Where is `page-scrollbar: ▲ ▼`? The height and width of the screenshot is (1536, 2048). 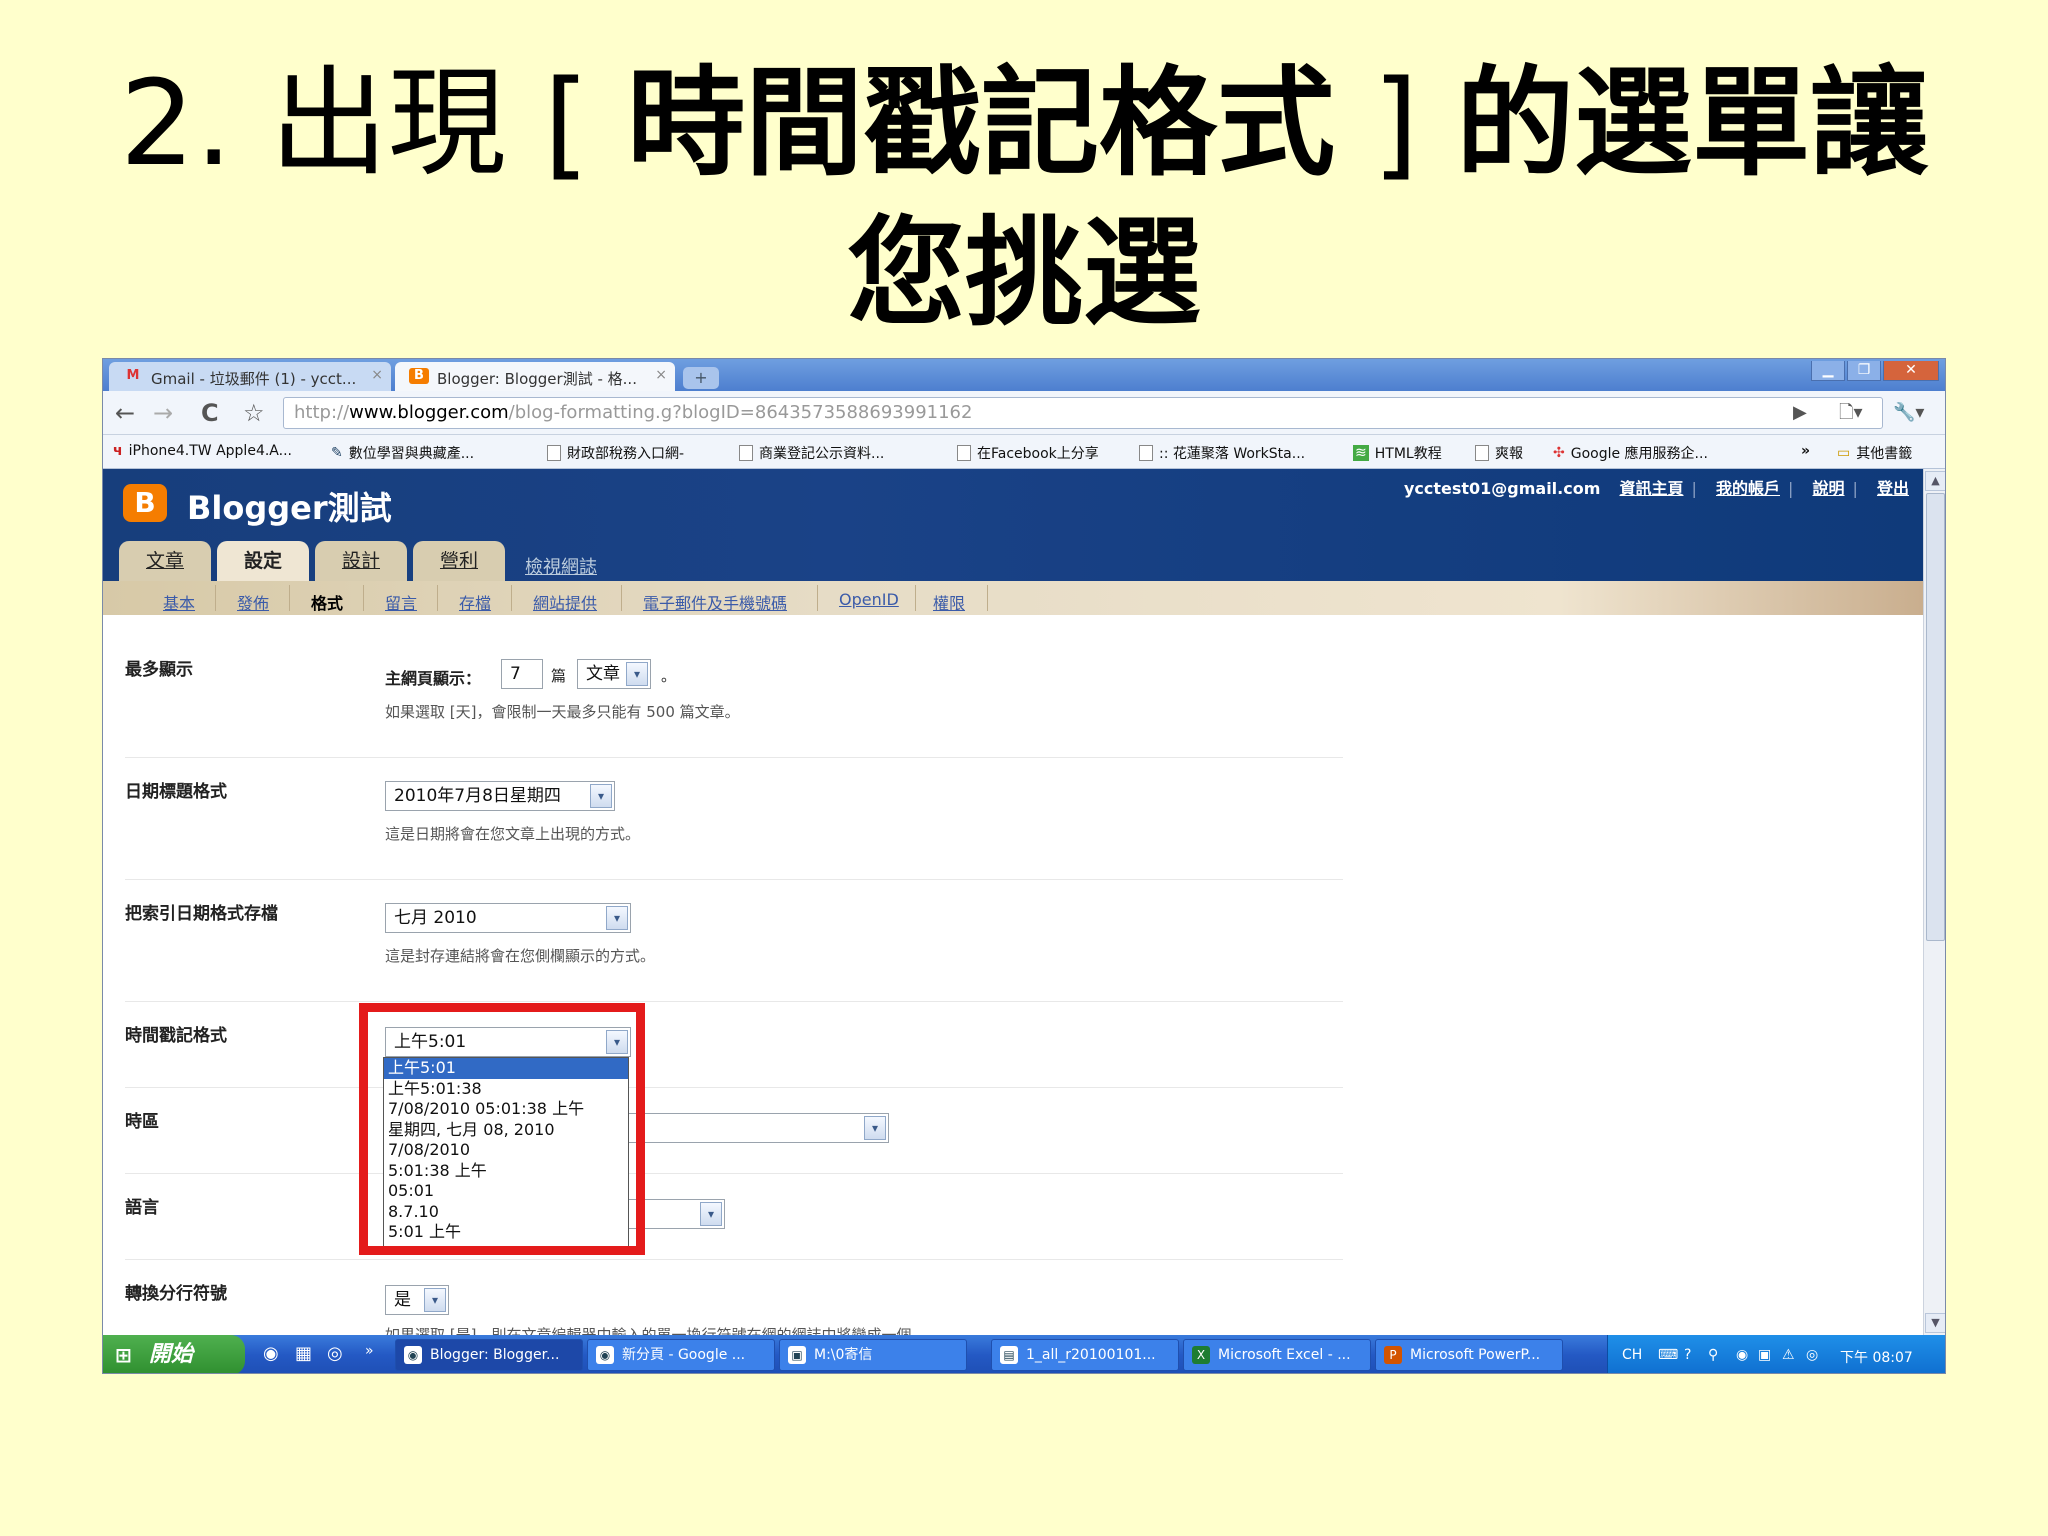 page-scrollbar: ▲ ▼ is located at coordinates (1934, 902).